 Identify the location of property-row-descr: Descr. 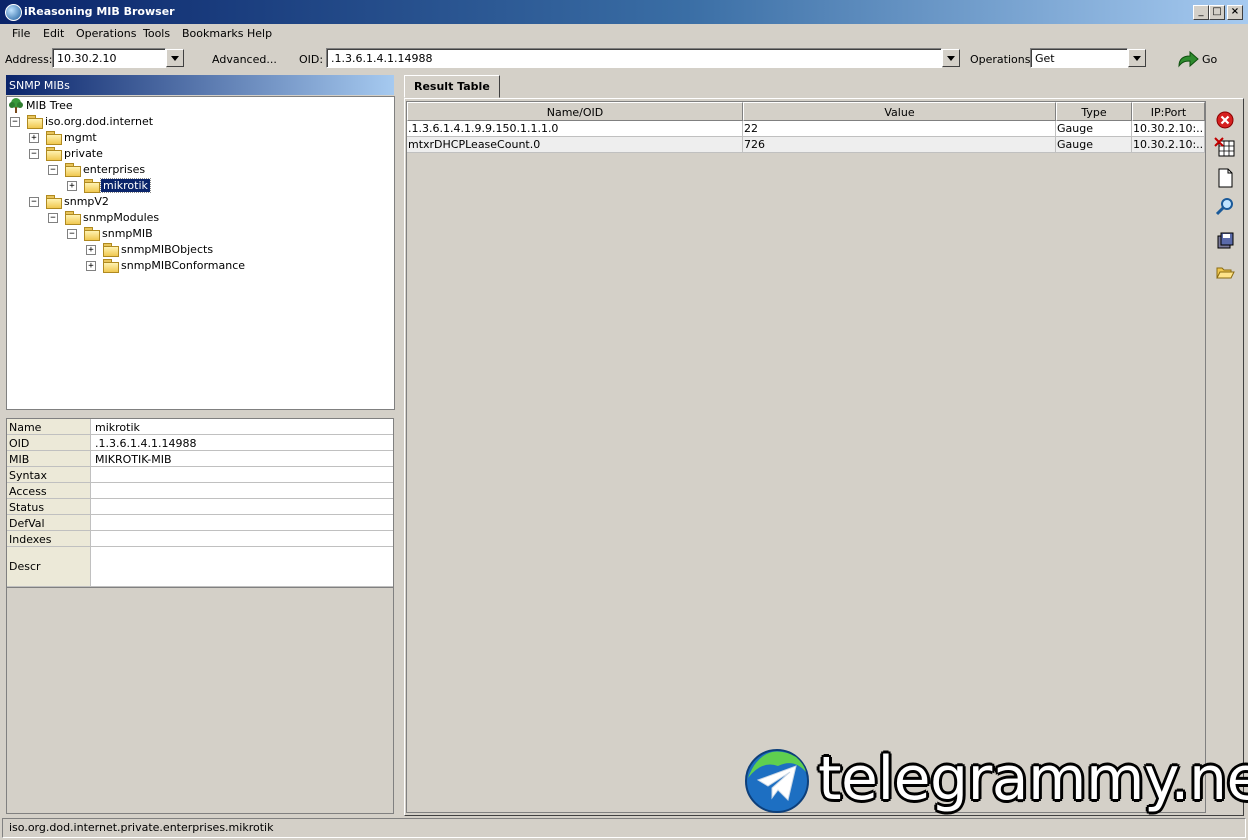
(200, 567).